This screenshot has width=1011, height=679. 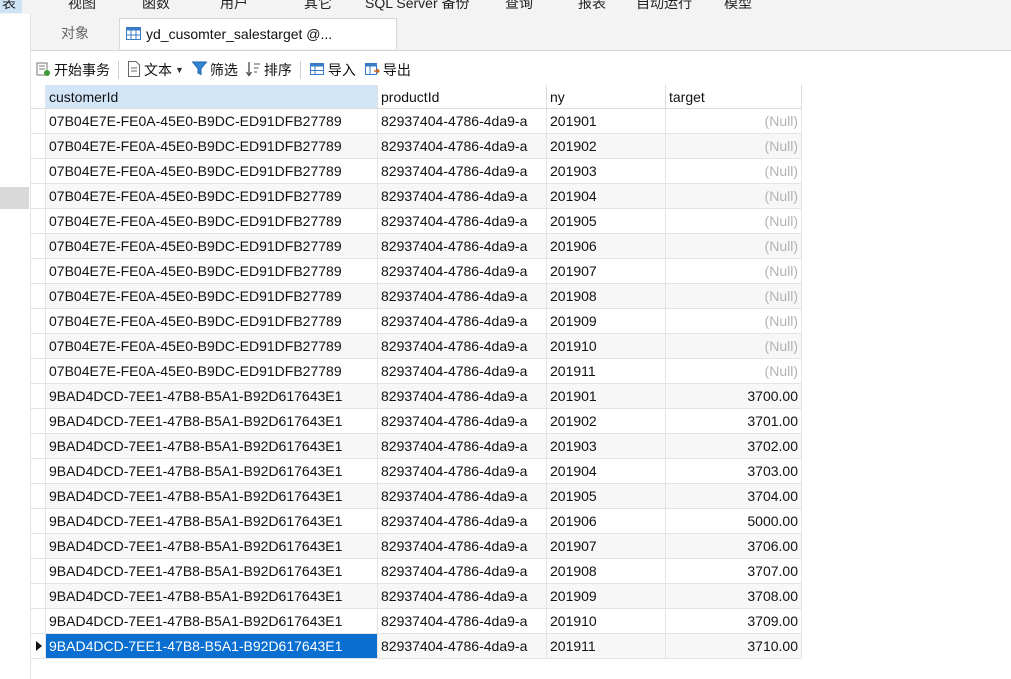 I want to click on menu-item-user: 用户, so click(x=234, y=6).